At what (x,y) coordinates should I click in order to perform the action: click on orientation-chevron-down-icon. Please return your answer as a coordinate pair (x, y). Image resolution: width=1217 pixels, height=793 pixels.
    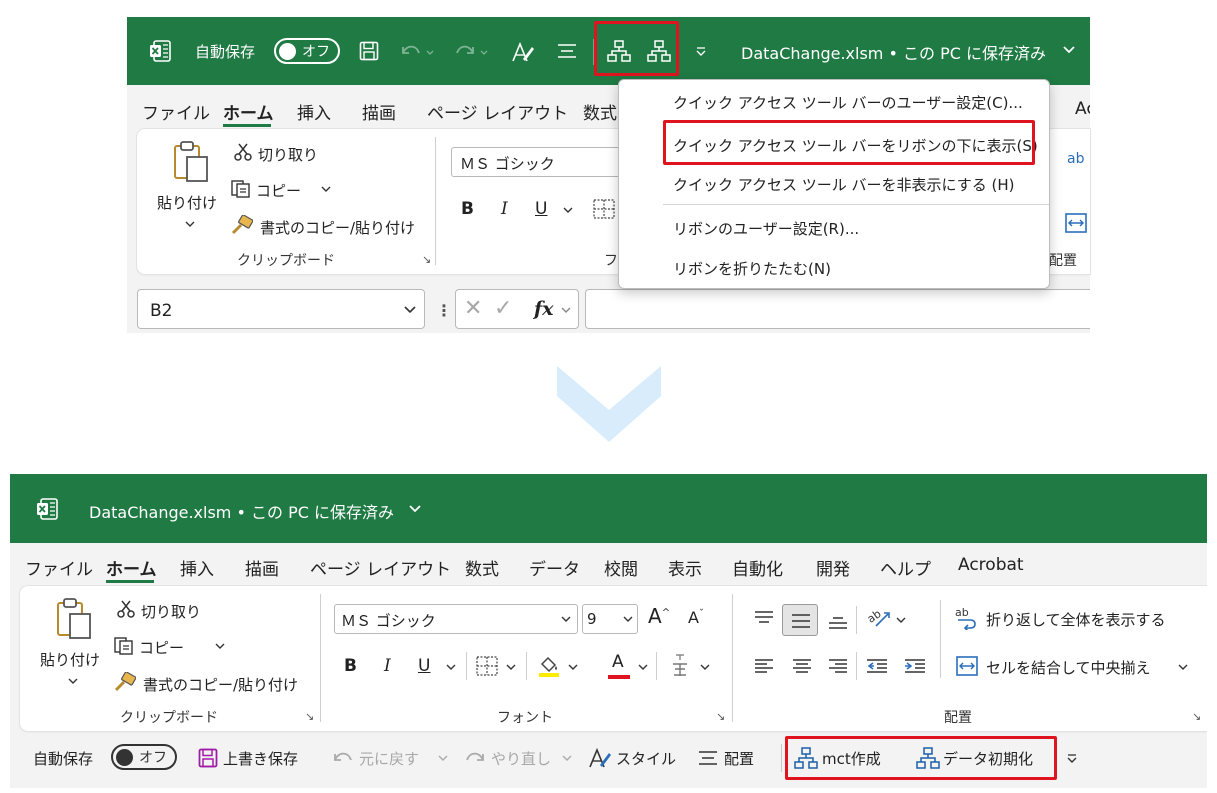
    Looking at the image, I should click on (901, 620).